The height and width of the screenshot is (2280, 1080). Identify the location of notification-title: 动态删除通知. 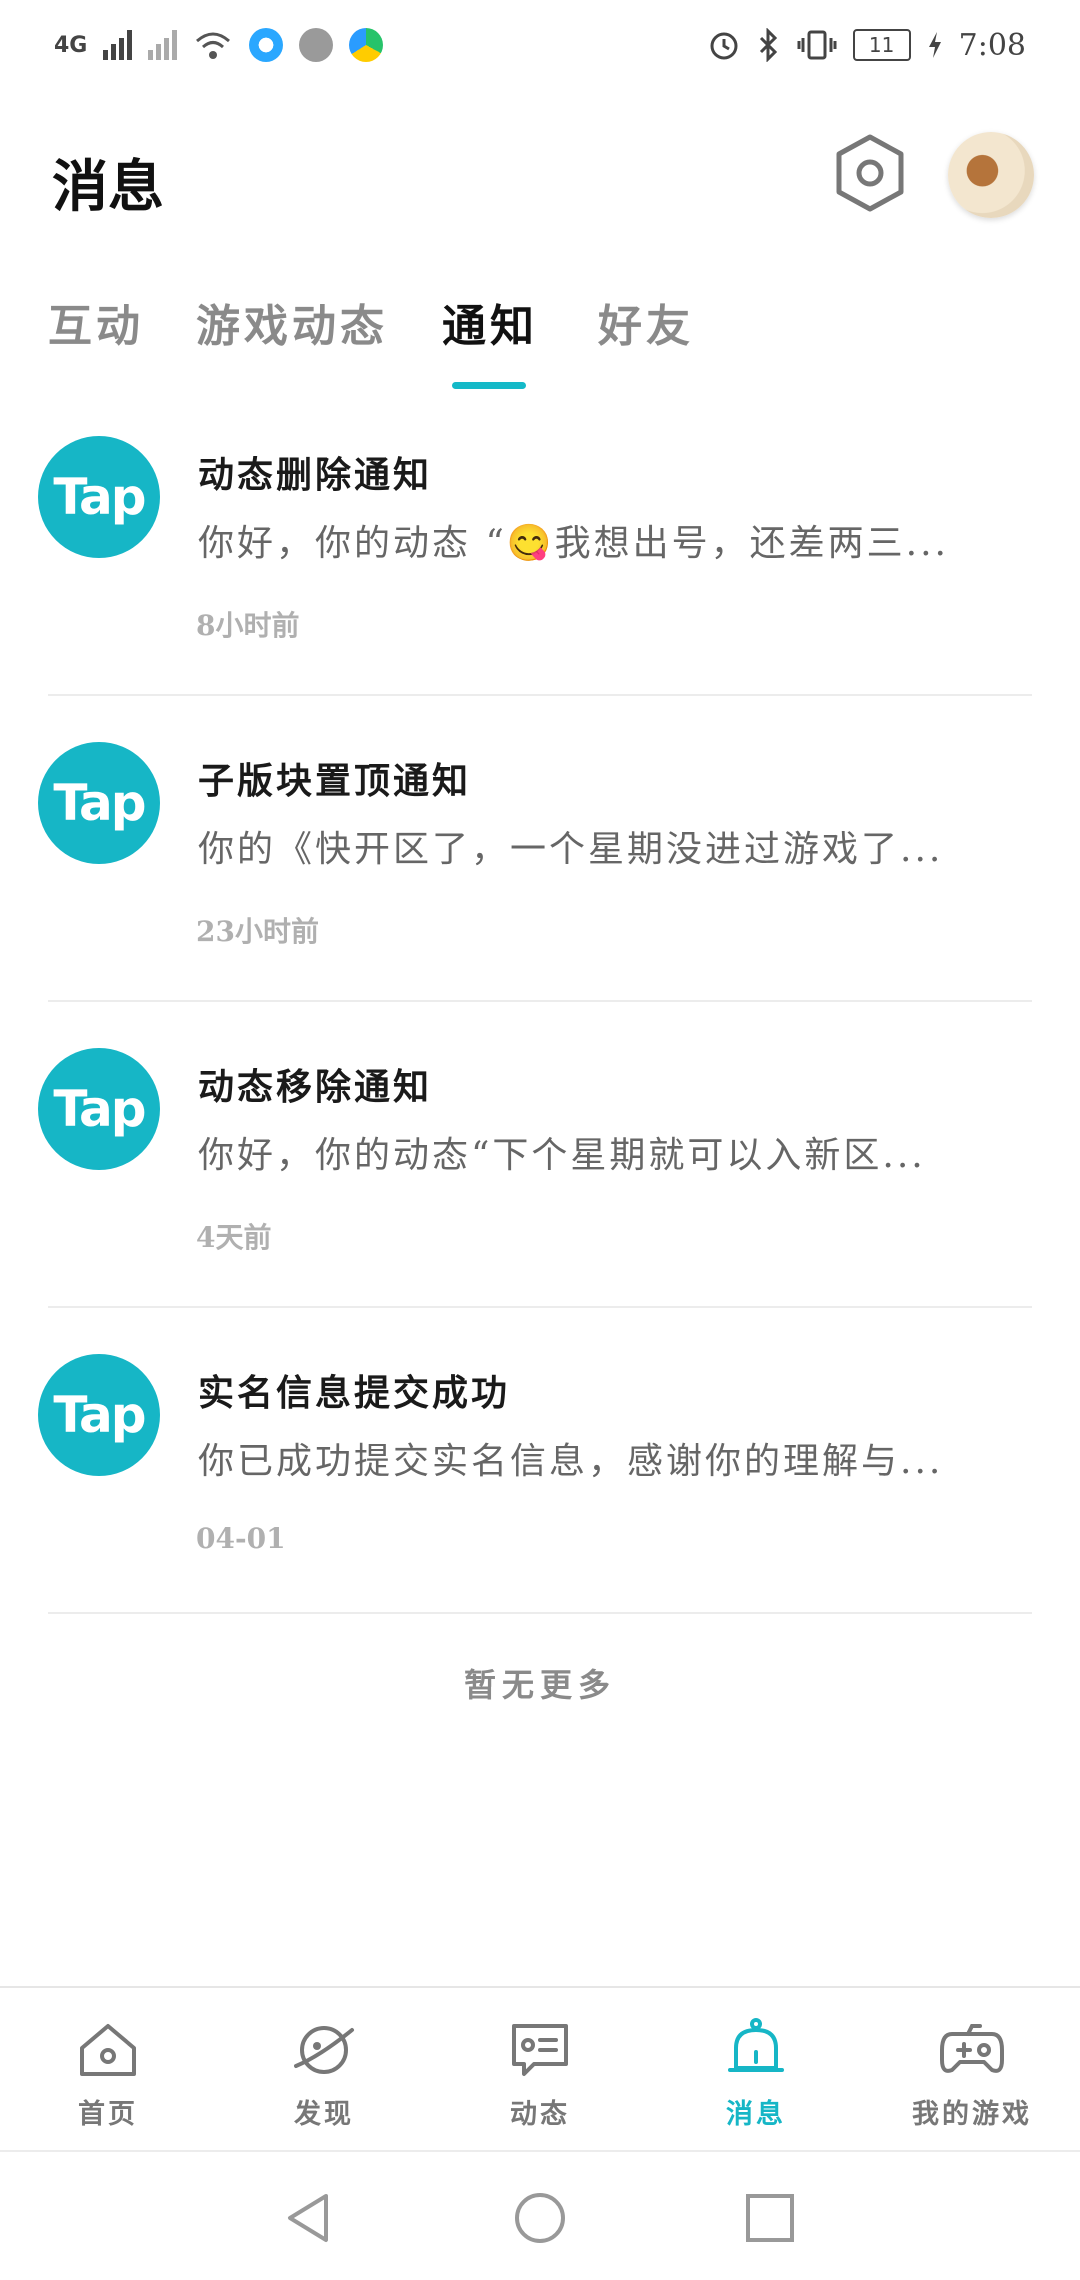
(315, 475).